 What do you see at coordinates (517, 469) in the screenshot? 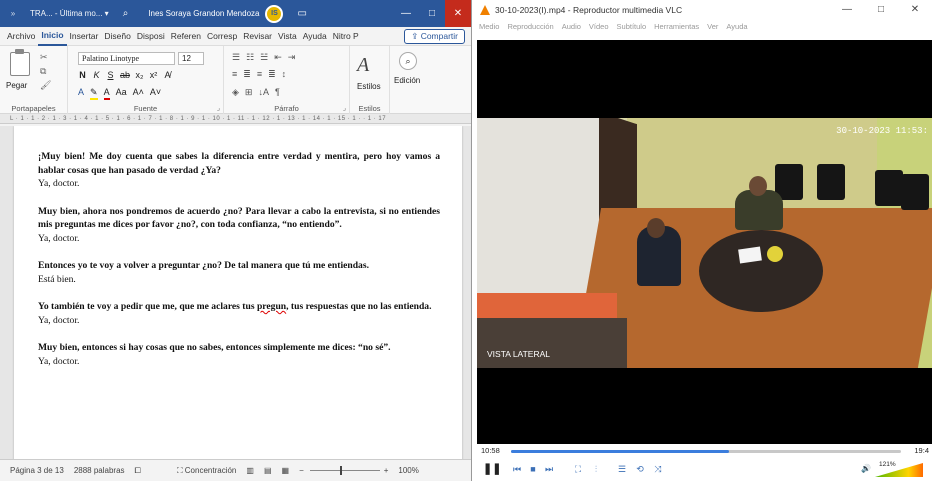
I see `previous-icon: ⏮` at bounding box center [517, 469].